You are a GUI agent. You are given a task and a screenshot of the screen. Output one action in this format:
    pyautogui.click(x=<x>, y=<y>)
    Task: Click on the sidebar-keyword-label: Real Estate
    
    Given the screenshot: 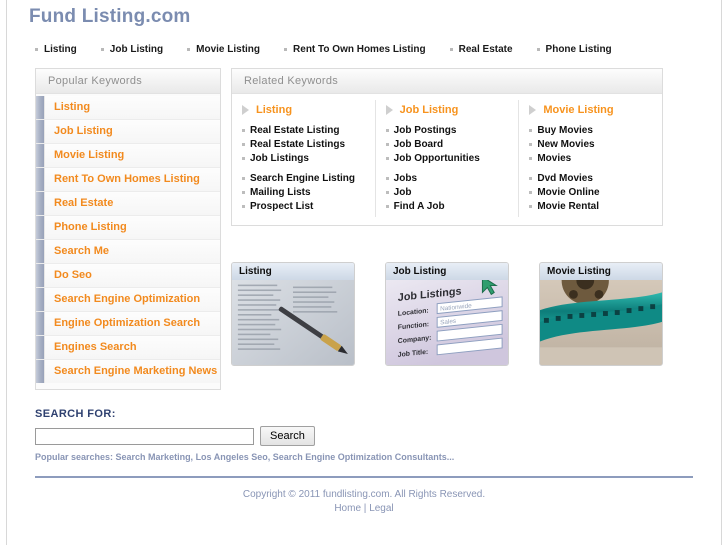 What is the action you would take?
    pyautogui.click(x=79, y=203)
    